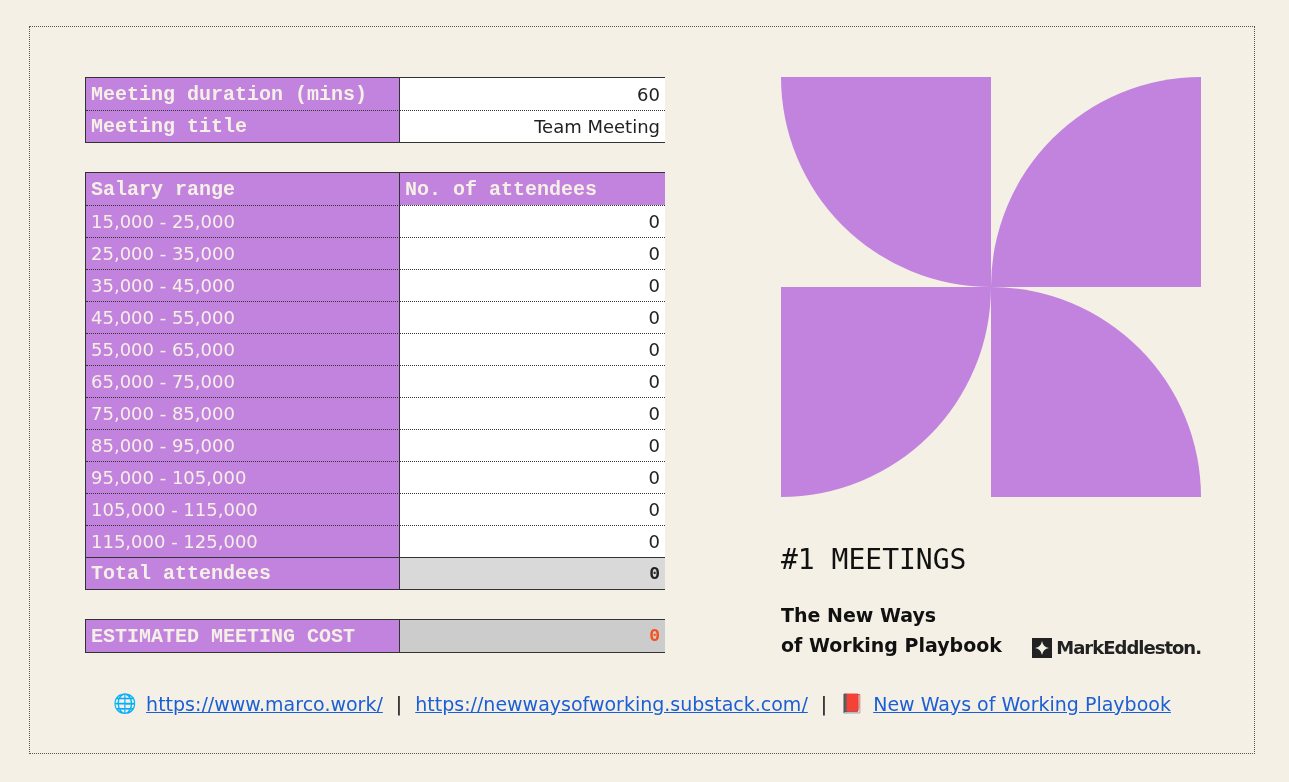  Describe the element at coordinates (532, 573) in the screenshot. I see `total-value-cell: 0` at that location.